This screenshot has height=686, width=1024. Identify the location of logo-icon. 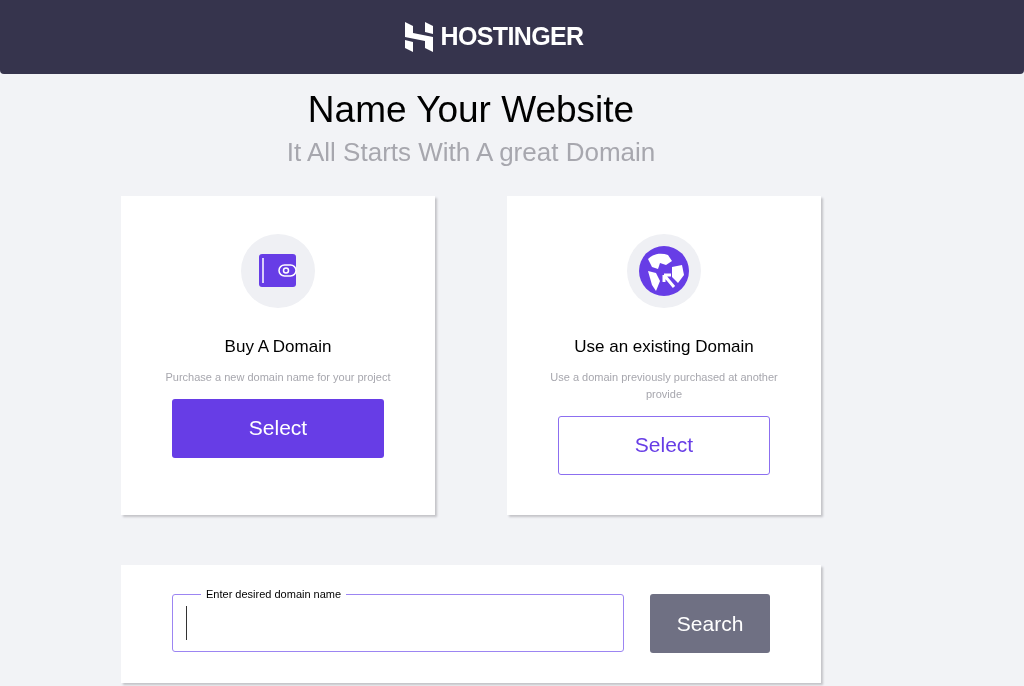
(418, 37).